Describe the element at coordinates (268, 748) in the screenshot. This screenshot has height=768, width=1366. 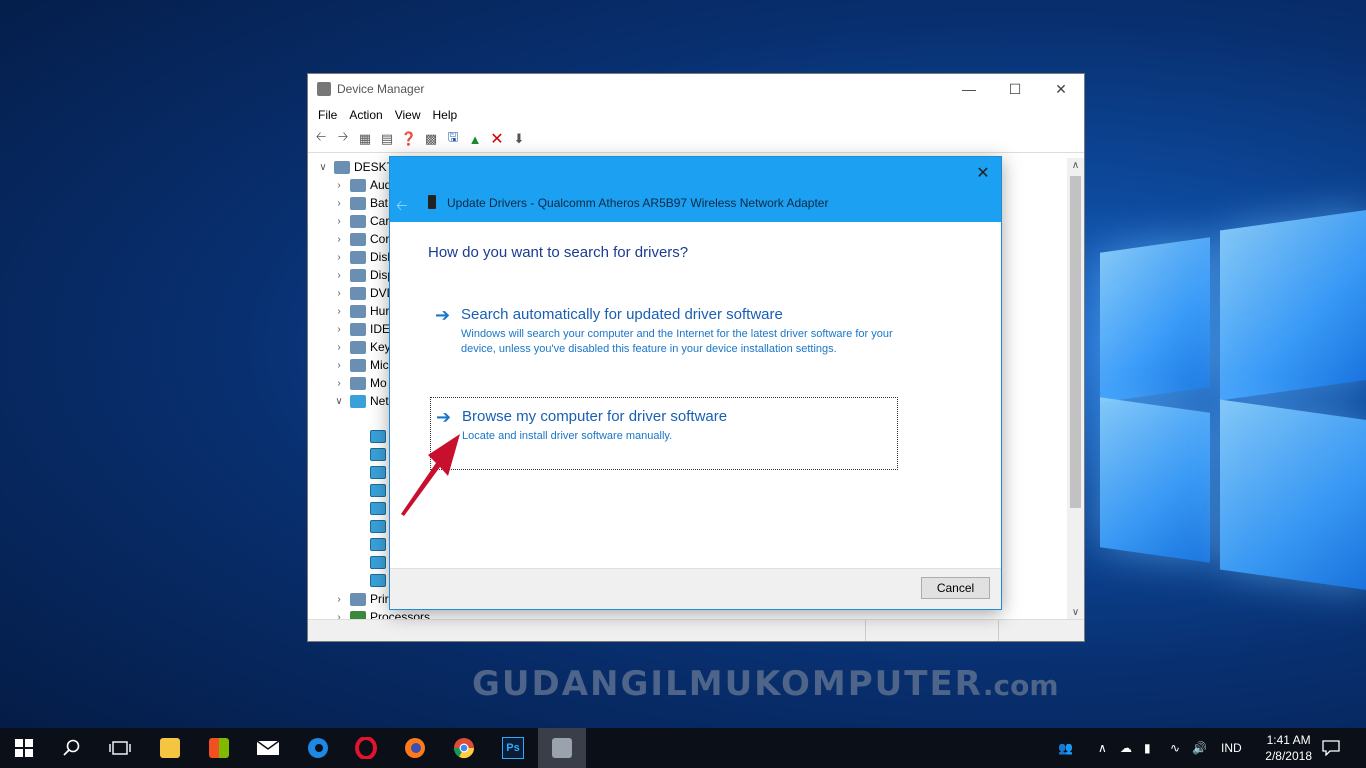
I see `mail-icon` at that location.